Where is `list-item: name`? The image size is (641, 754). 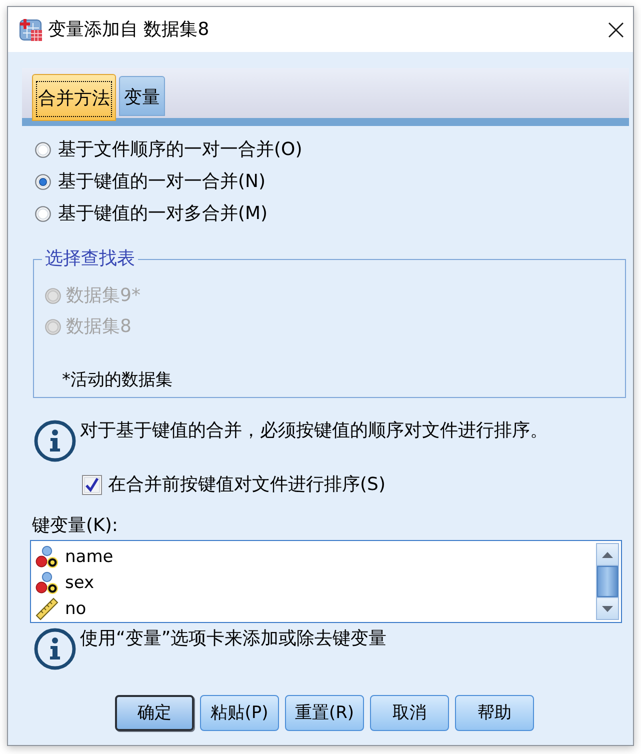 list-item: name is located at coordinates (74, 557).